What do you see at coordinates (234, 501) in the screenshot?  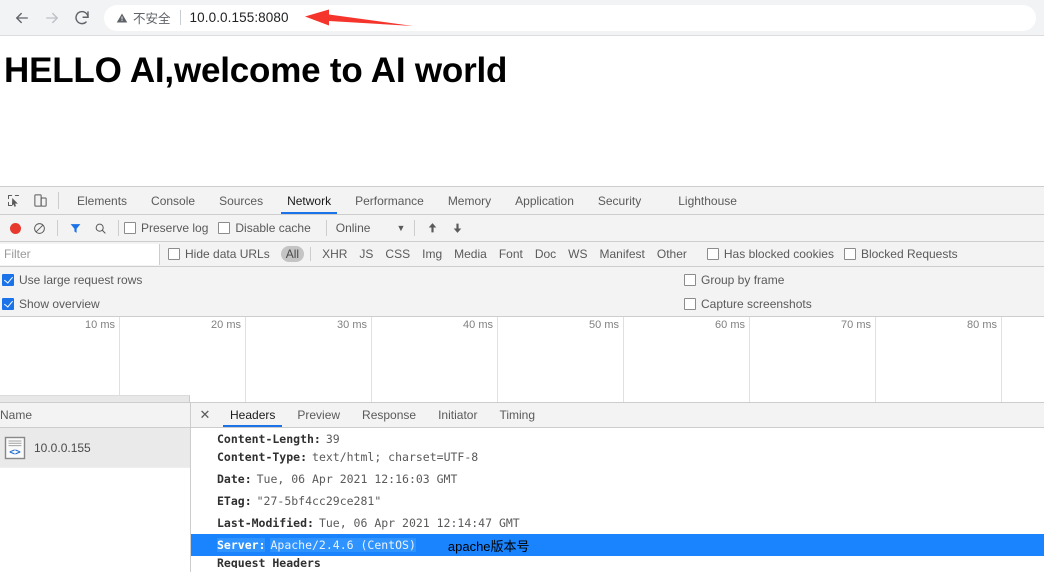 I see `header-name: ETag:` at bounding box center [234, 501].